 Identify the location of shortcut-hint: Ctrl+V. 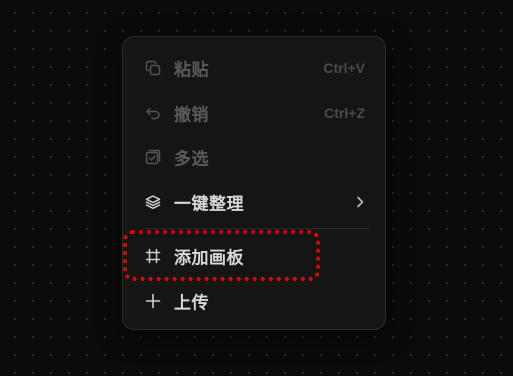
(344, 68).